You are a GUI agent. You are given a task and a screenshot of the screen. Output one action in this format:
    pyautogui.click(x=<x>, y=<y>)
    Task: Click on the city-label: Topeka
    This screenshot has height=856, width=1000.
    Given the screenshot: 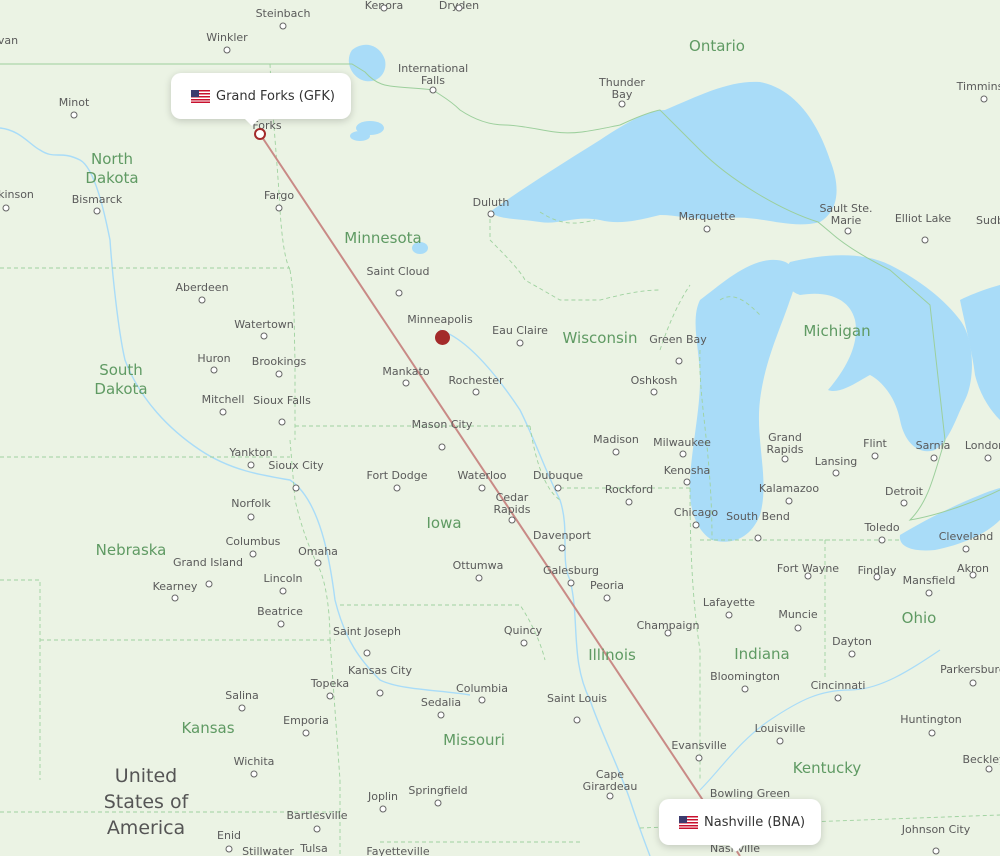 What is the action you would take?
    pyautogui.click(x=330, y=683)
    